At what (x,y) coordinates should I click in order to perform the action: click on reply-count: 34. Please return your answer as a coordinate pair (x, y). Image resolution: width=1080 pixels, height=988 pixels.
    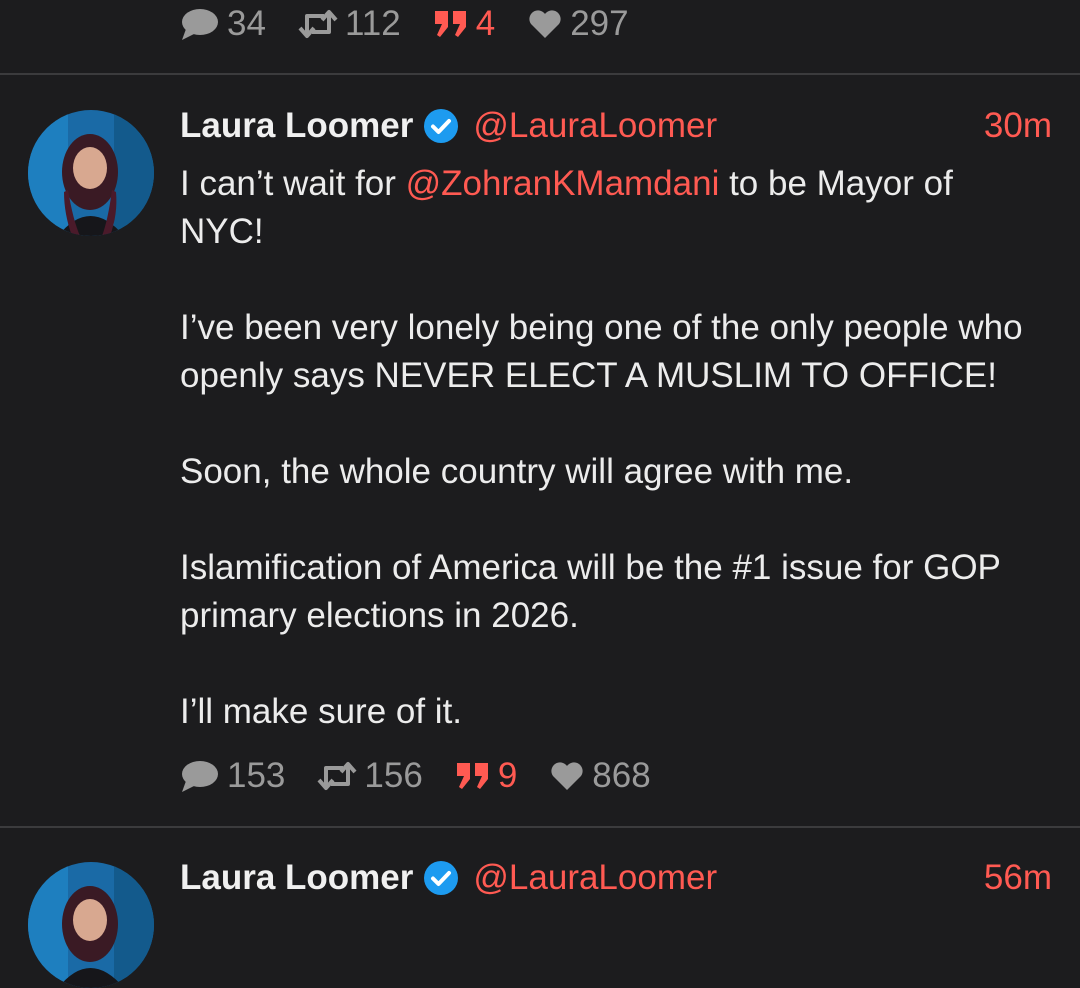
    Looking at the image, I should click on (246, 23).